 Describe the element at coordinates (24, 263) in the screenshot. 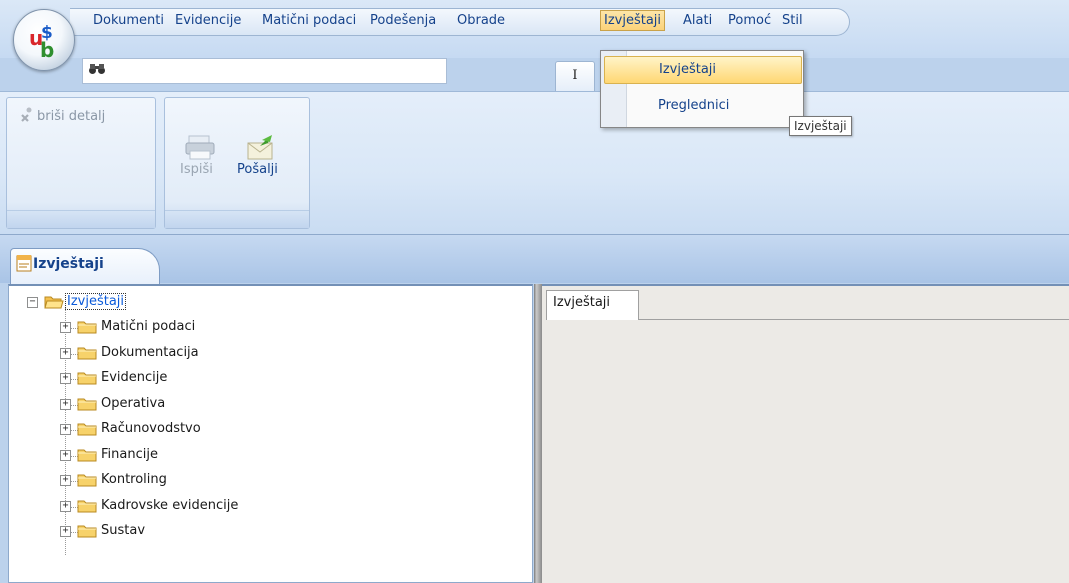

I see `report-icon` at that location.